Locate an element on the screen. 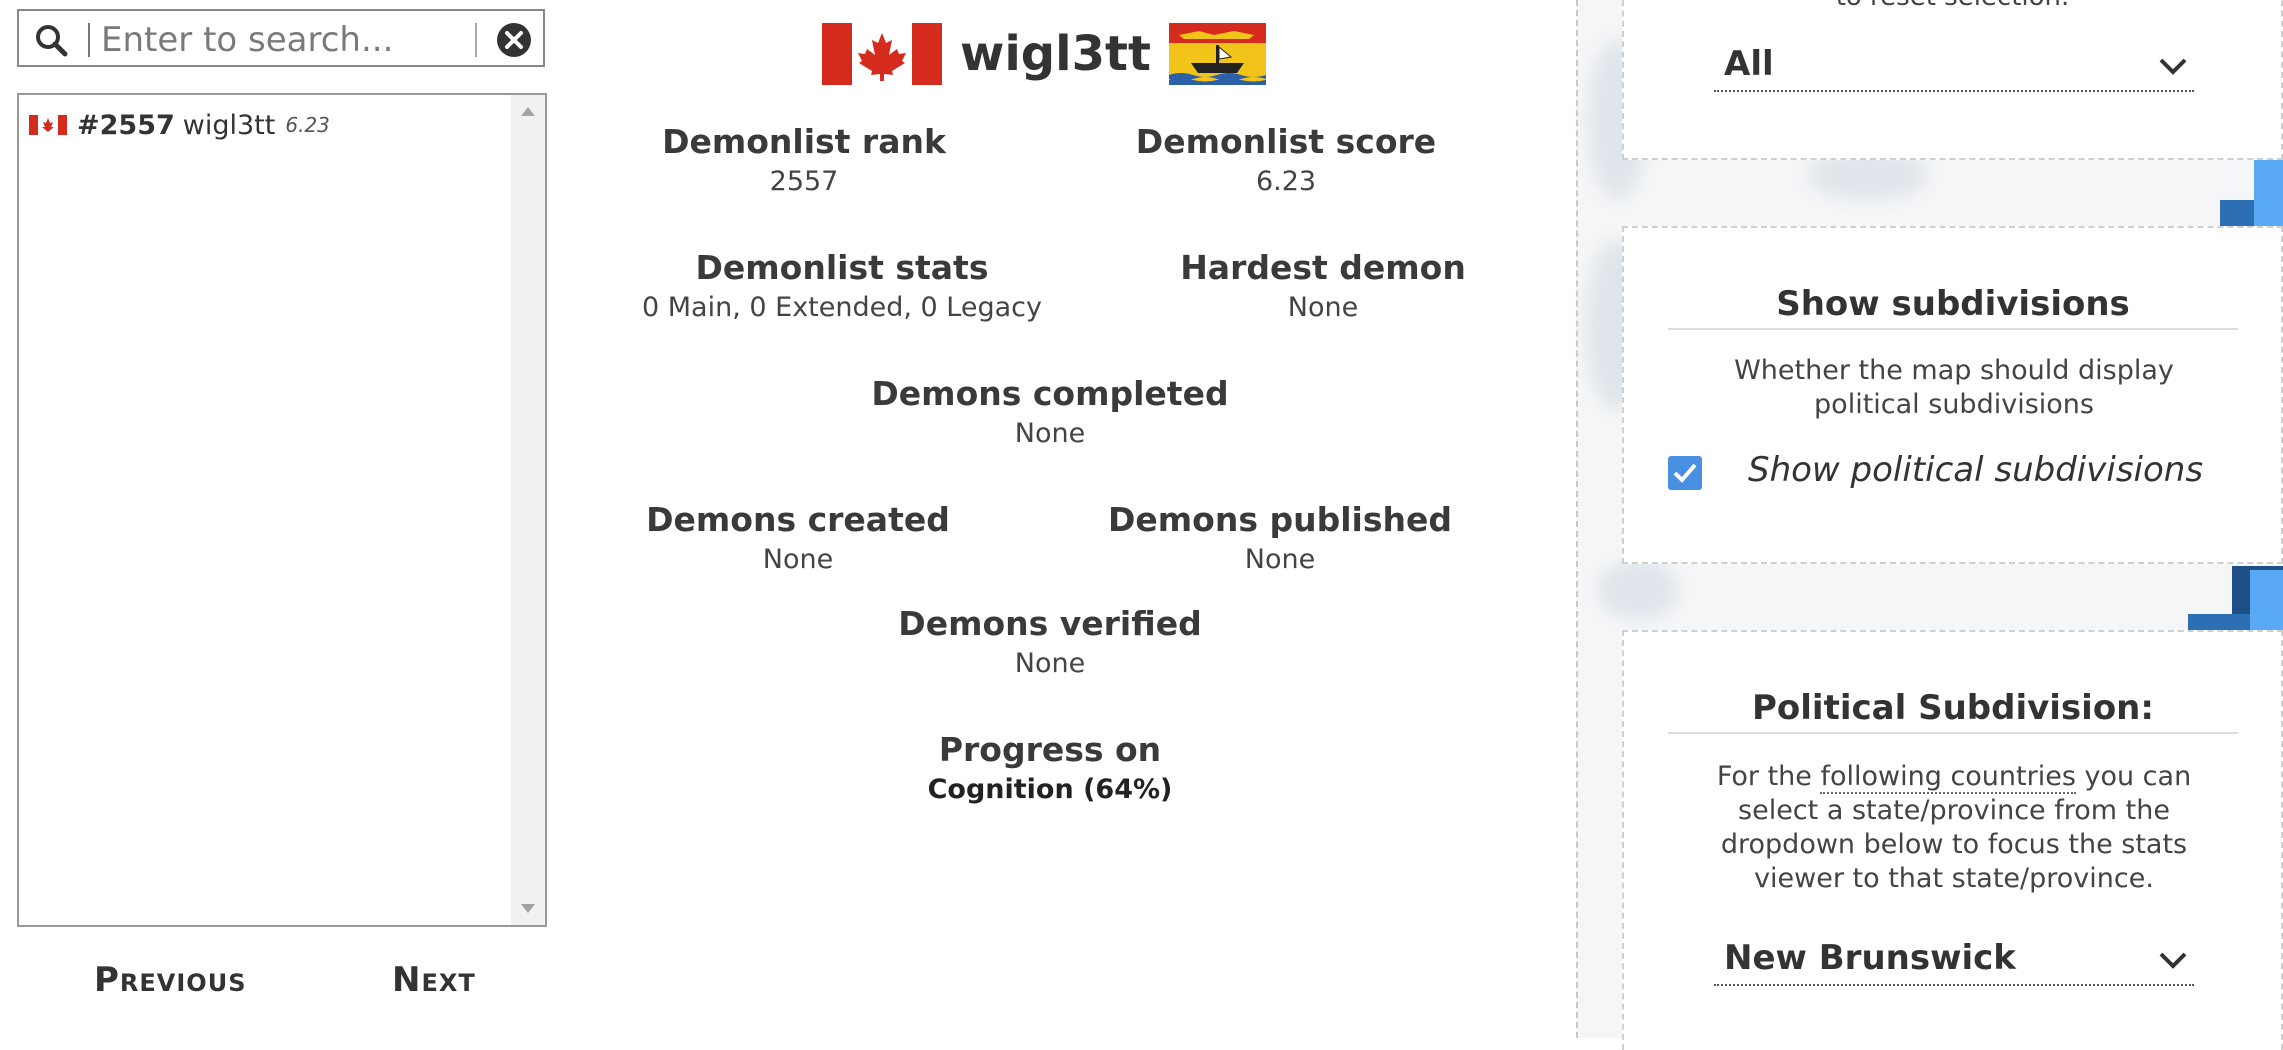 The width and height of the screenshot is (2283, 1050). stat-label: Demons verified is located at coordinates (1050, 623).